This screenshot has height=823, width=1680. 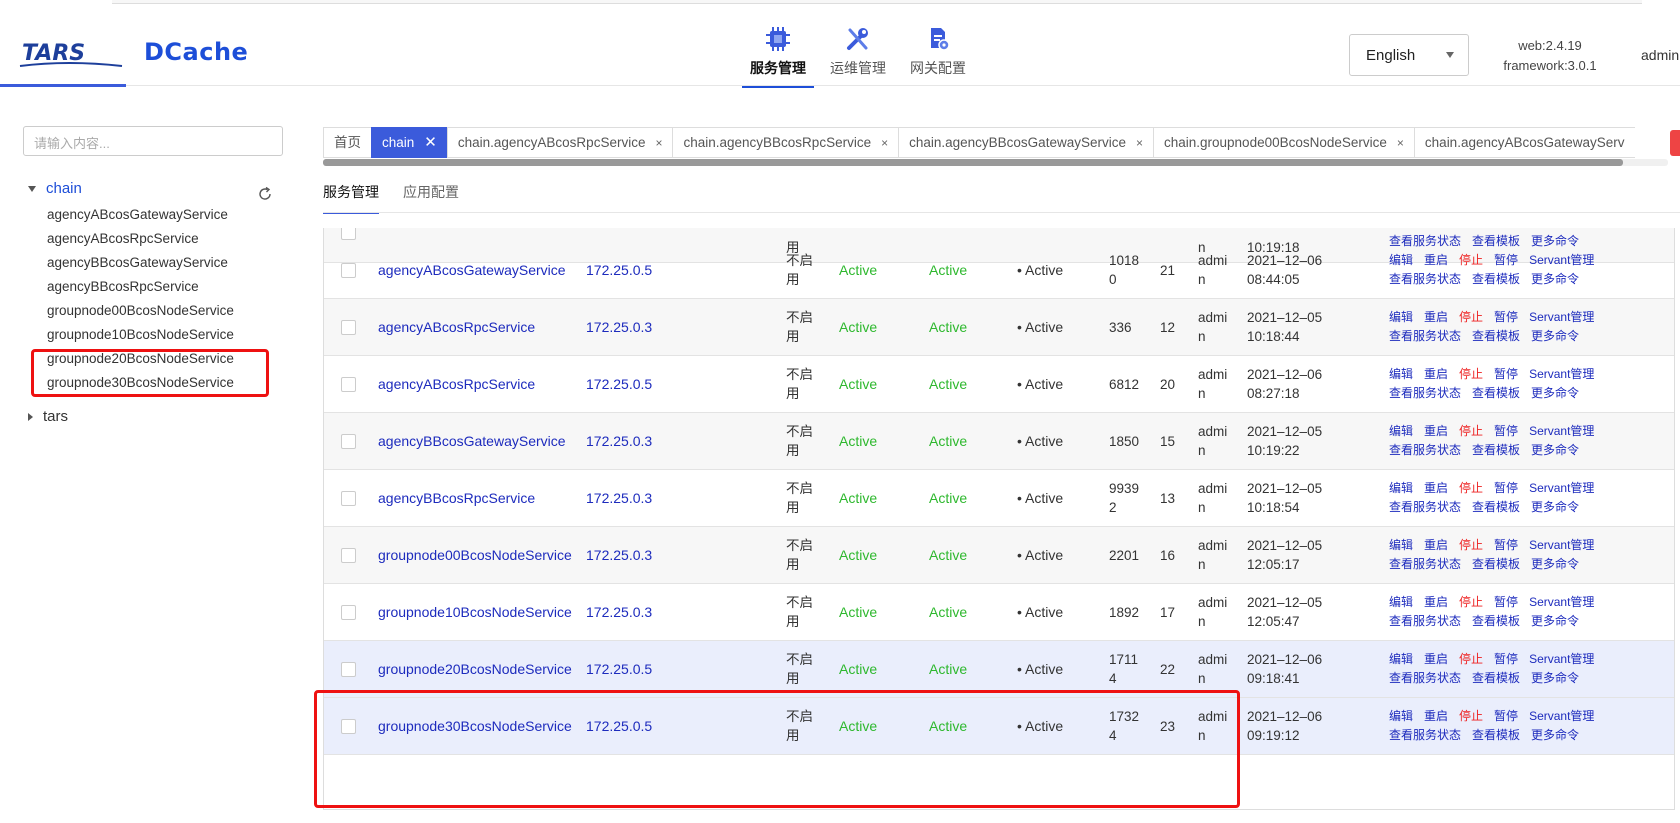 I want to click on tab-item: chain.agencyABcosRpcService ×, so click(x=559, y=142).